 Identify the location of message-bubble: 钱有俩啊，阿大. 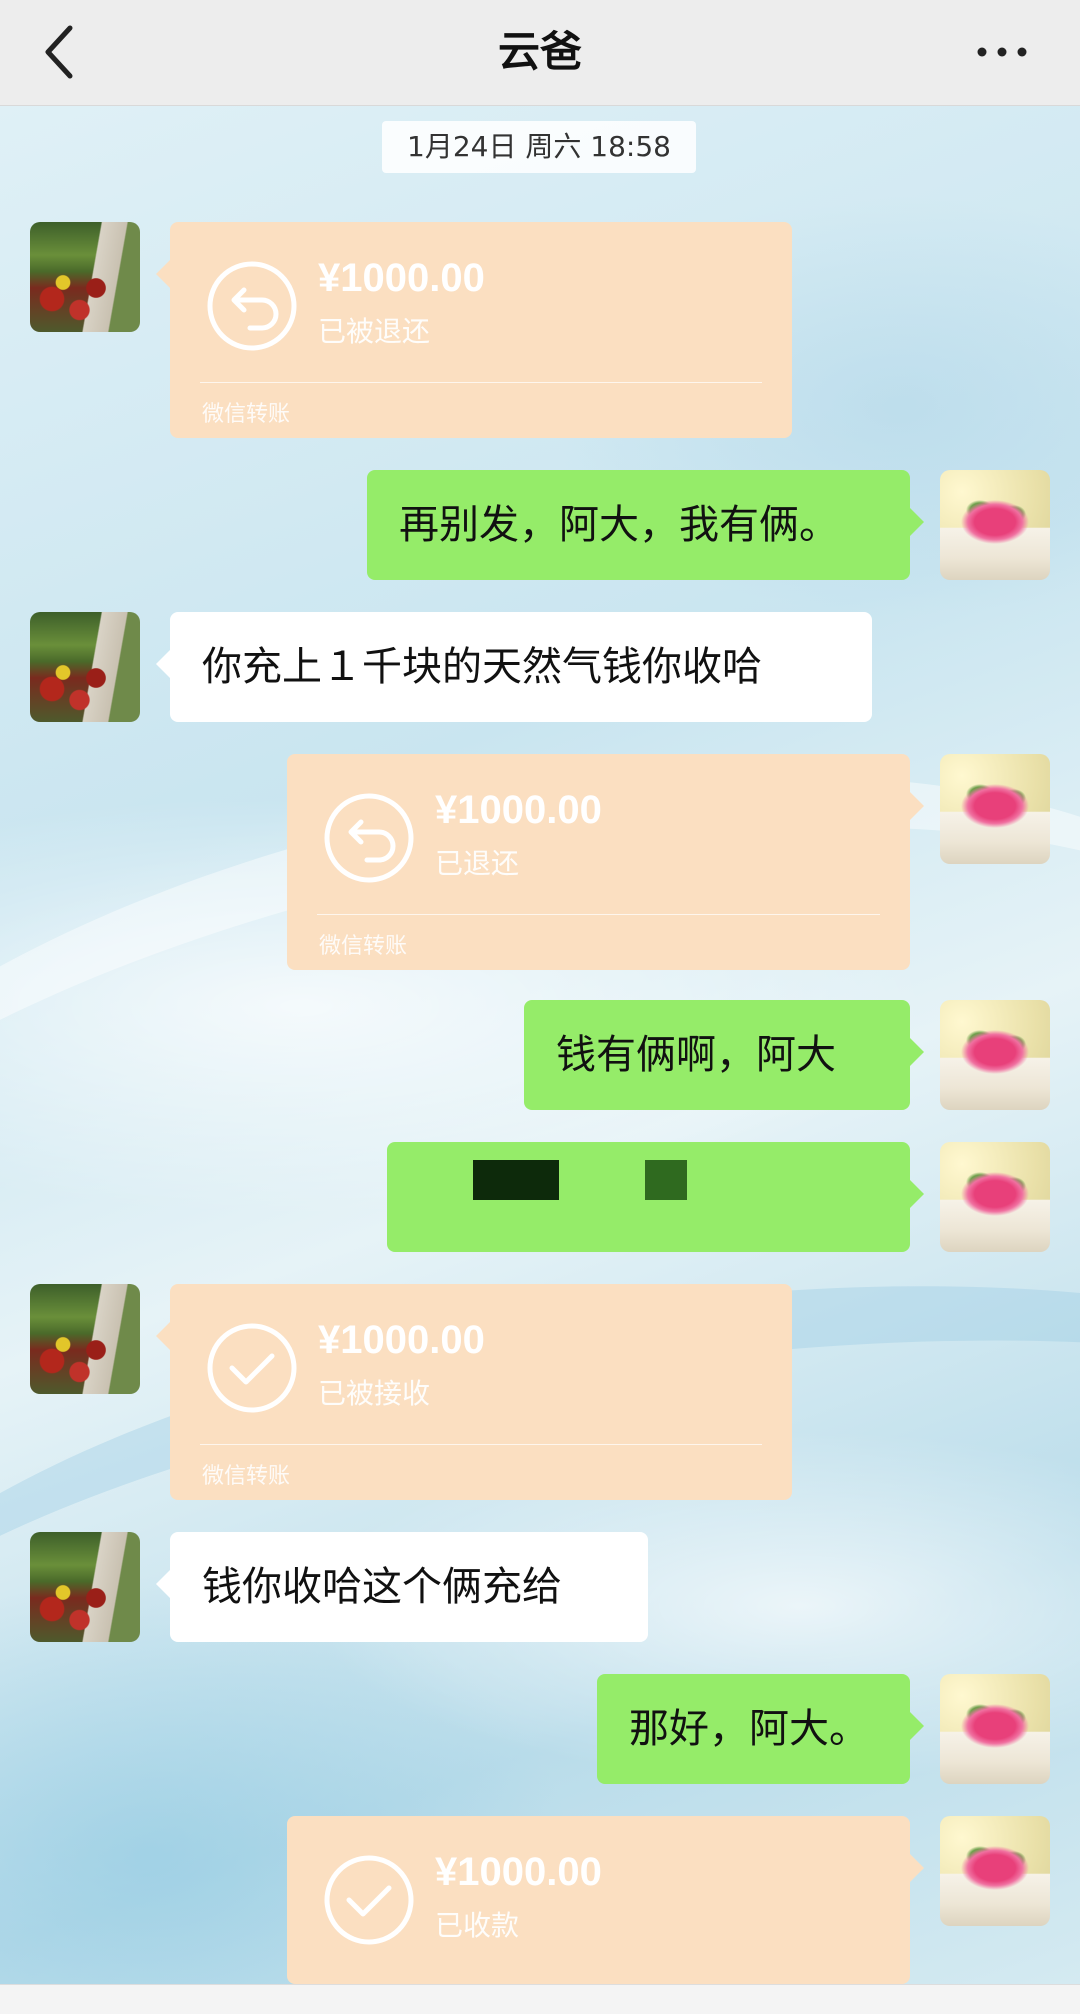
(724, 1055).